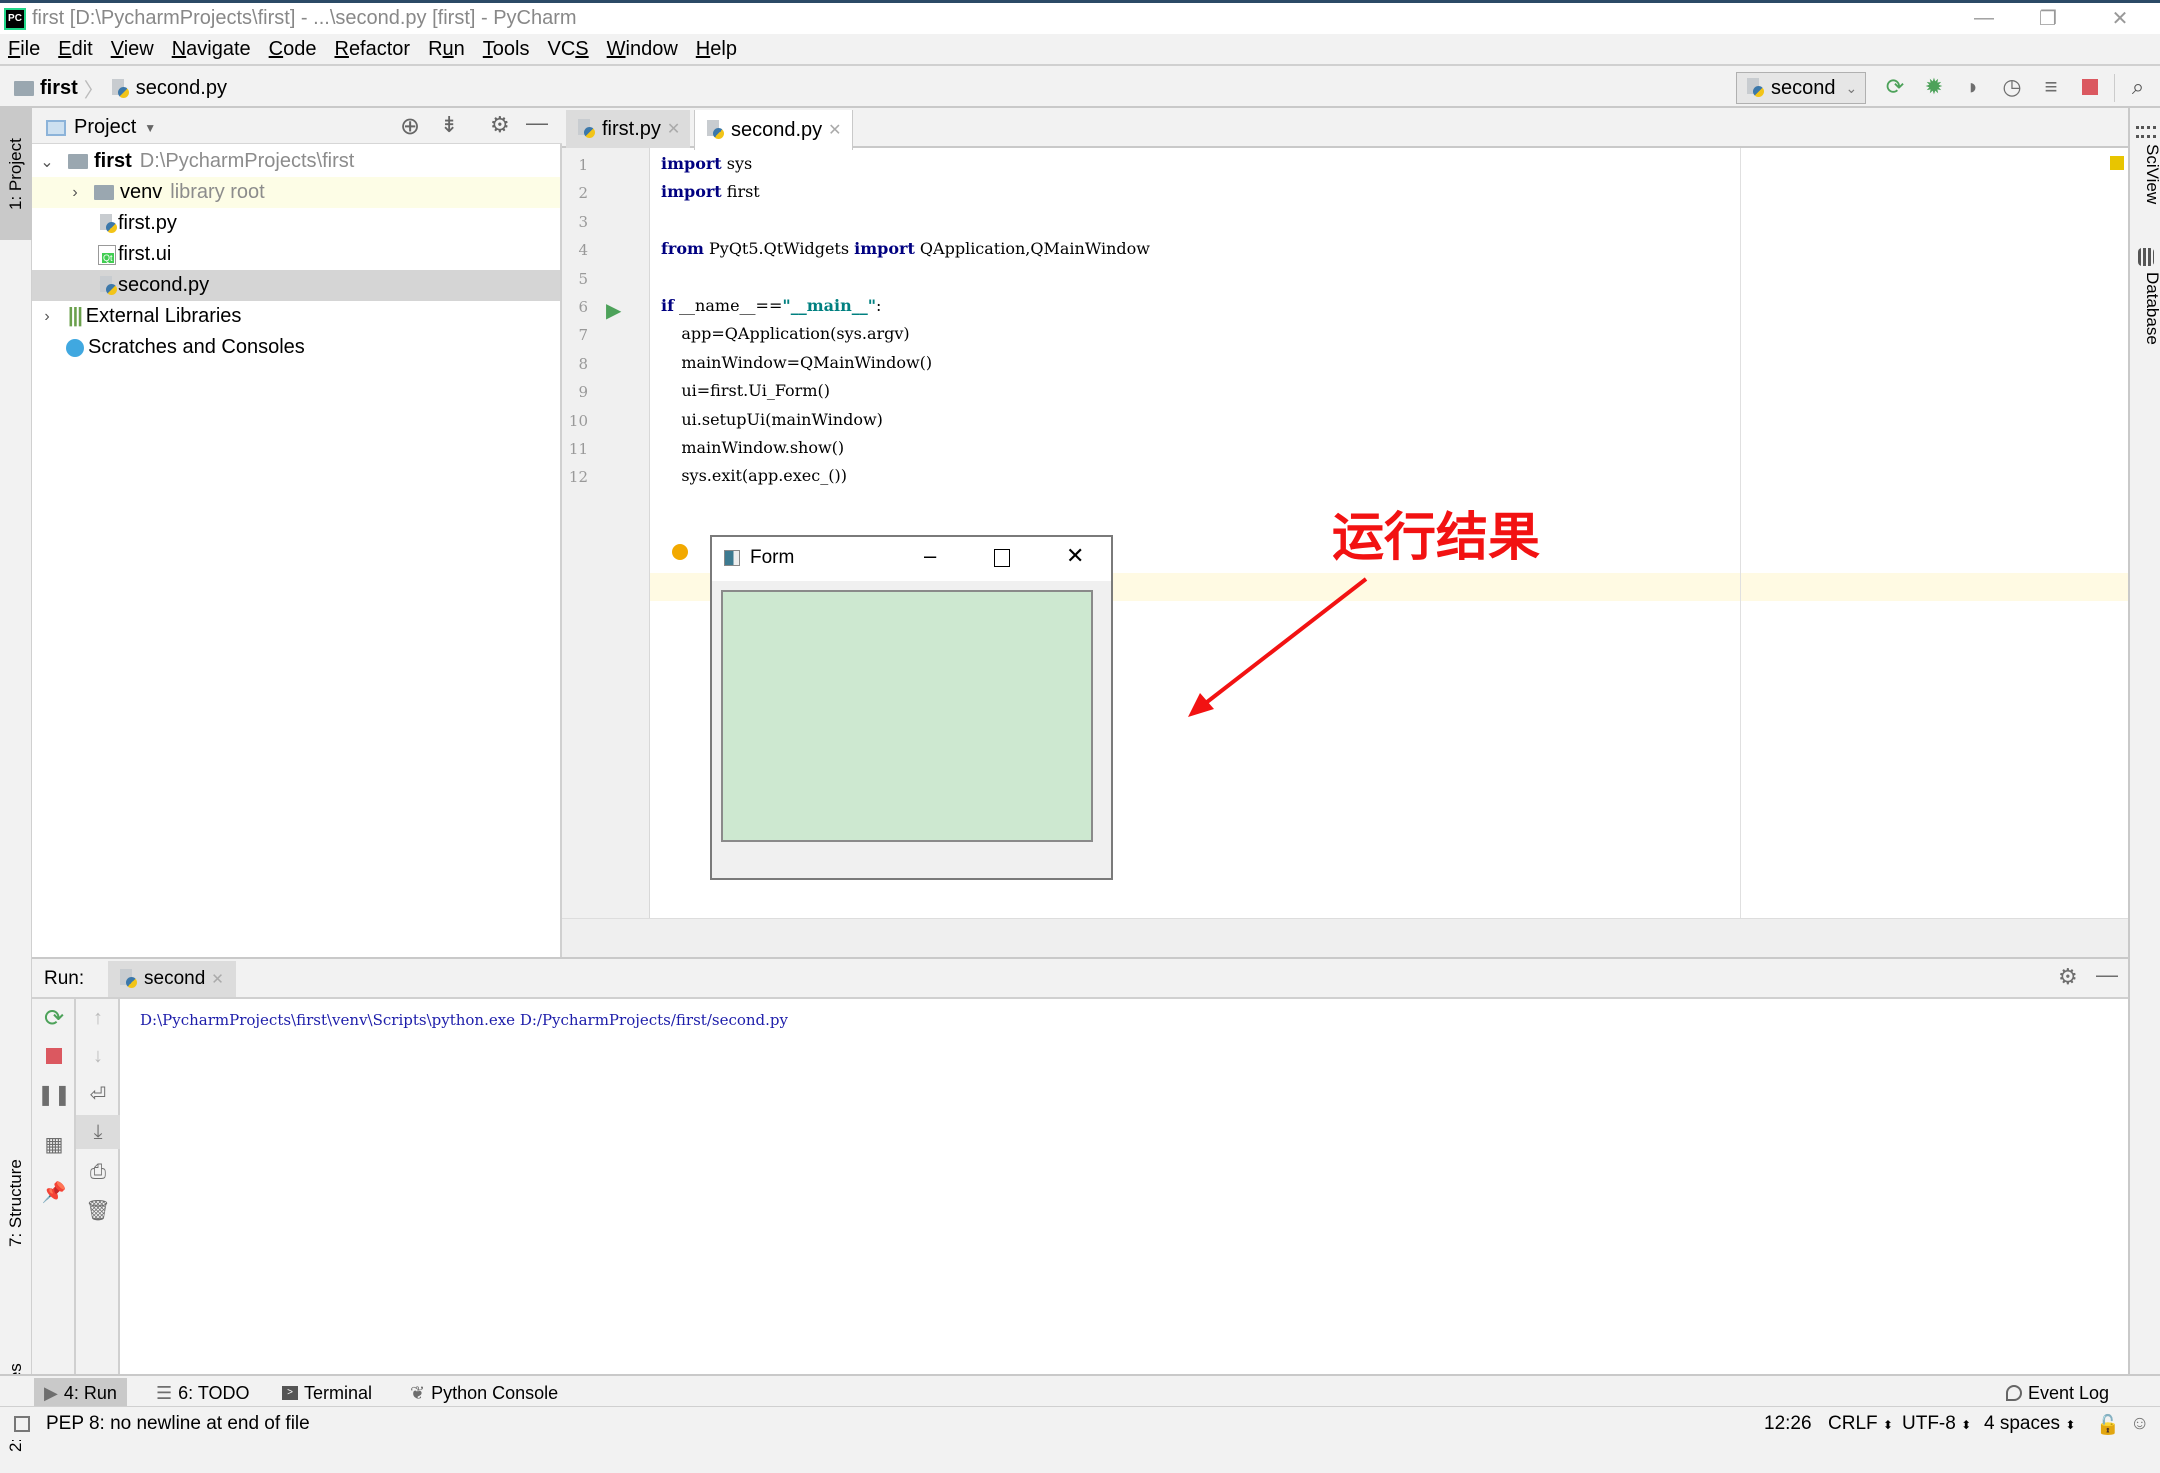 This screenshot has height=1473, width=2160. I want to click on layout-icon: ▦, so click(54, 1144).